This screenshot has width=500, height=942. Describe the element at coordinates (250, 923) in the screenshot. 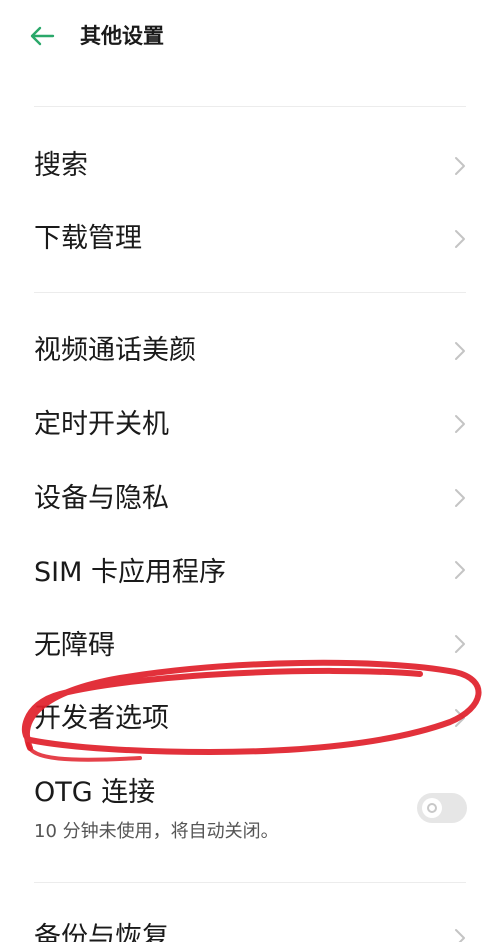

I see `list-item-backup-restore: 备份与恢复` at that location.